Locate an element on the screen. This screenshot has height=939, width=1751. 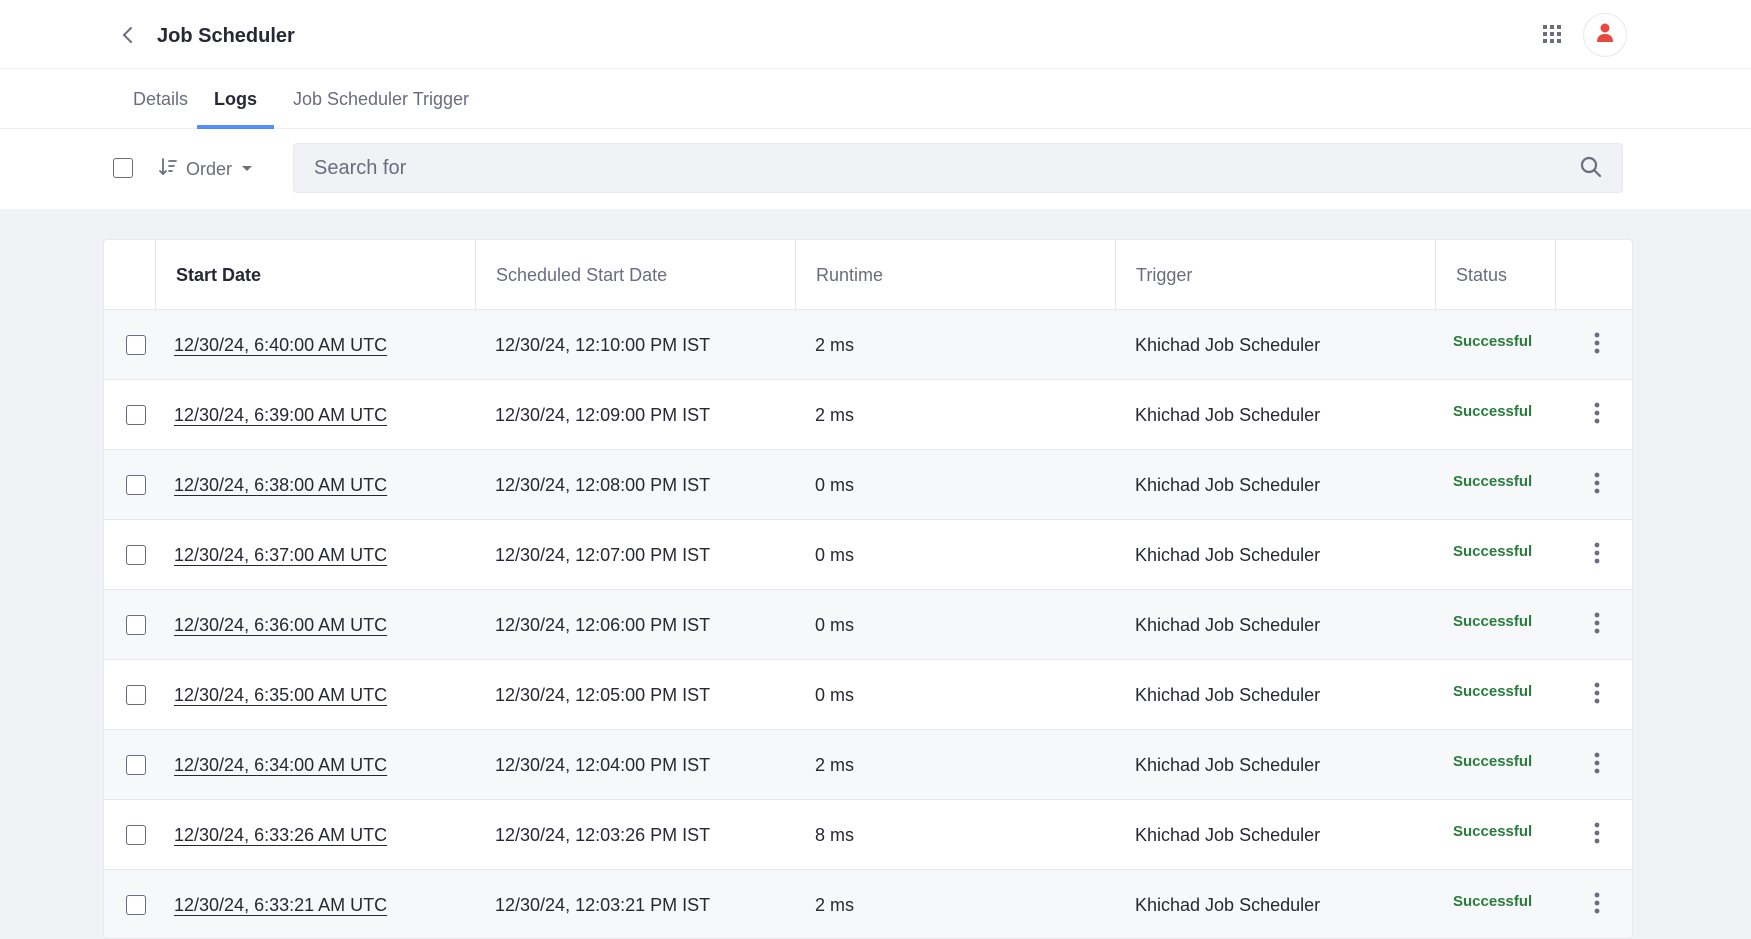
start-date-link: 12/30/24, 6:36:00 AM UTC is located at coordinates (280, 625).